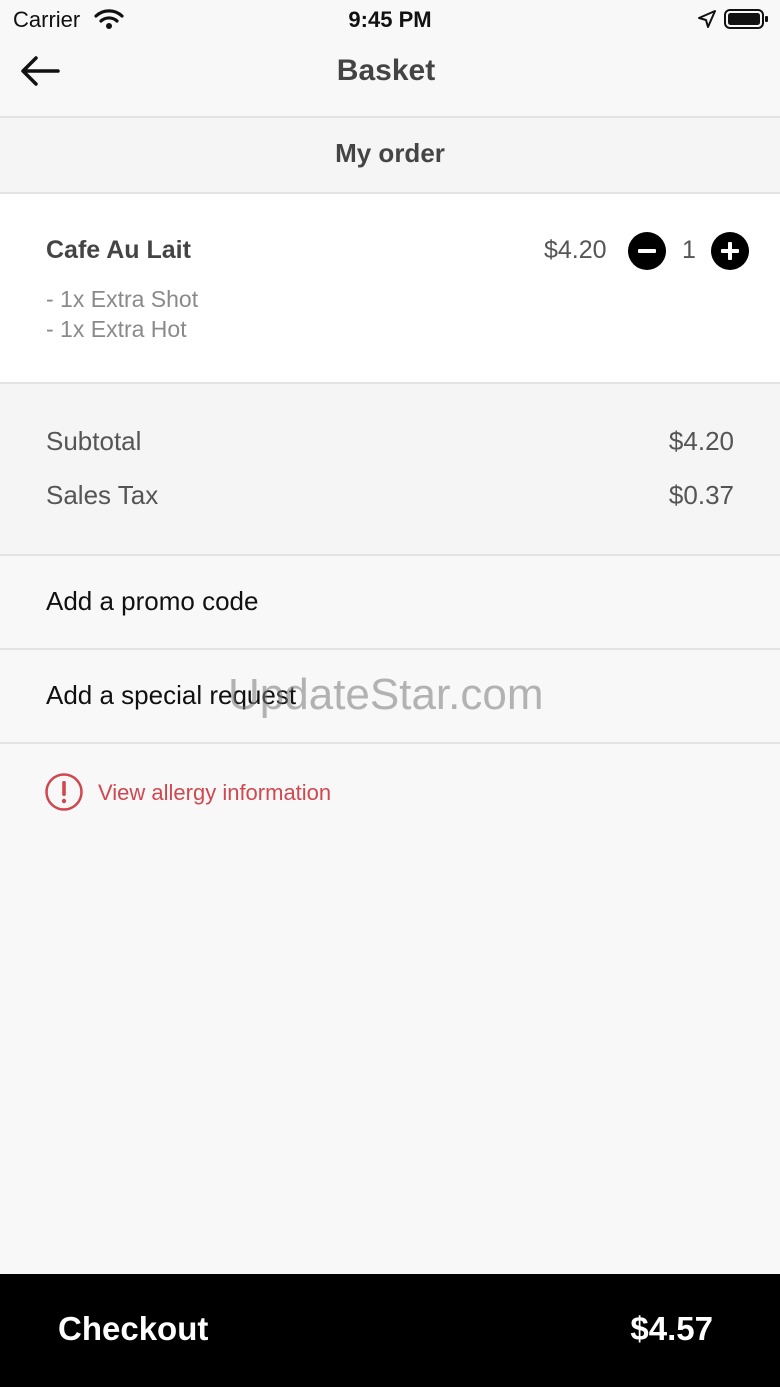  Describe the element at coordinates (689, 250) in the screenshot. I see `item-quantity: 1` at that location.